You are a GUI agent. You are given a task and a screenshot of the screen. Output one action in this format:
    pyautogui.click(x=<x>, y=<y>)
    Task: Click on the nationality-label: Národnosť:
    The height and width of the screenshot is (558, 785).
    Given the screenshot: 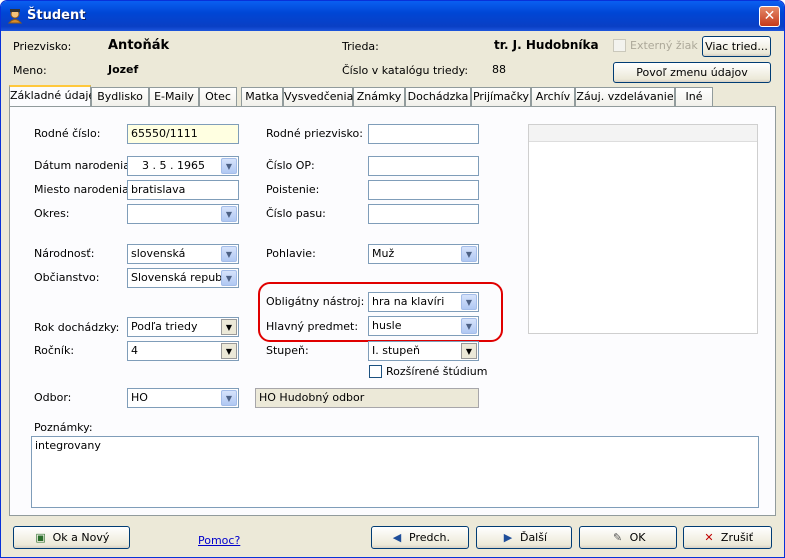 What is the action you would take?
    pyautogui.click(x=64, y=253)
    